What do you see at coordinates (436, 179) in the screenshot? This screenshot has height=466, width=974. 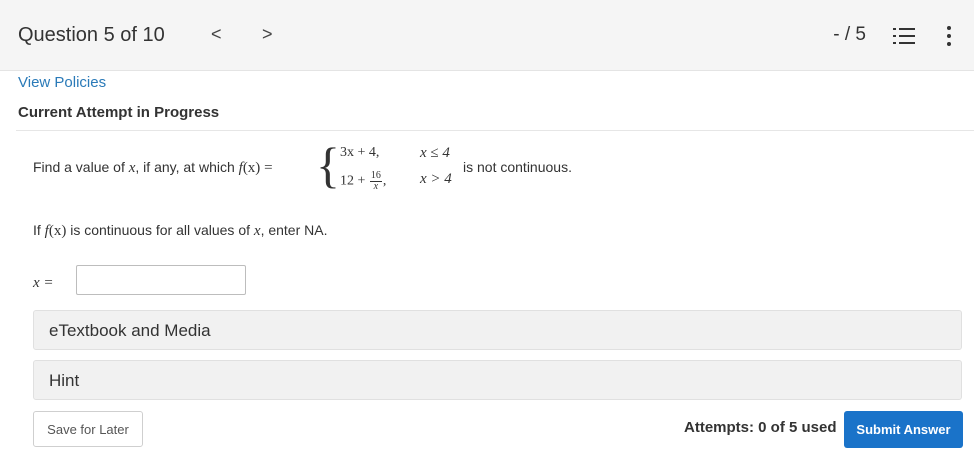 I see `case-2-condition: x > 4` at bounding box center [436, 179].